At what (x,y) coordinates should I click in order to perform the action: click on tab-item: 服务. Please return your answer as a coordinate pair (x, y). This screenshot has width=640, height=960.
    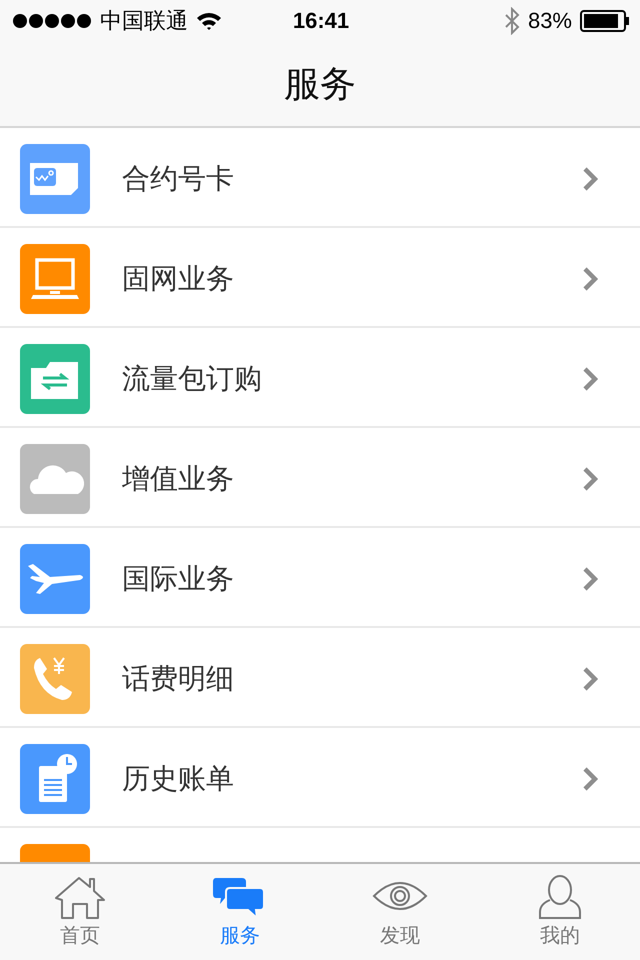
    Looking at the image, I should click on (240, 912).